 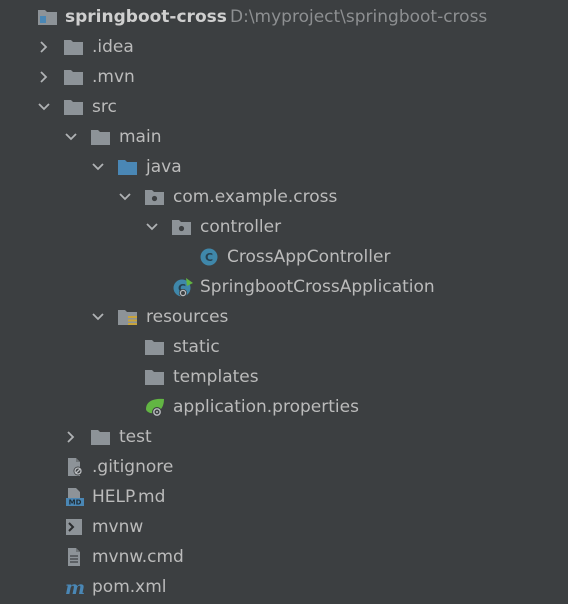 I want to click on tree-row-main: main, so click(x=284, y=137).